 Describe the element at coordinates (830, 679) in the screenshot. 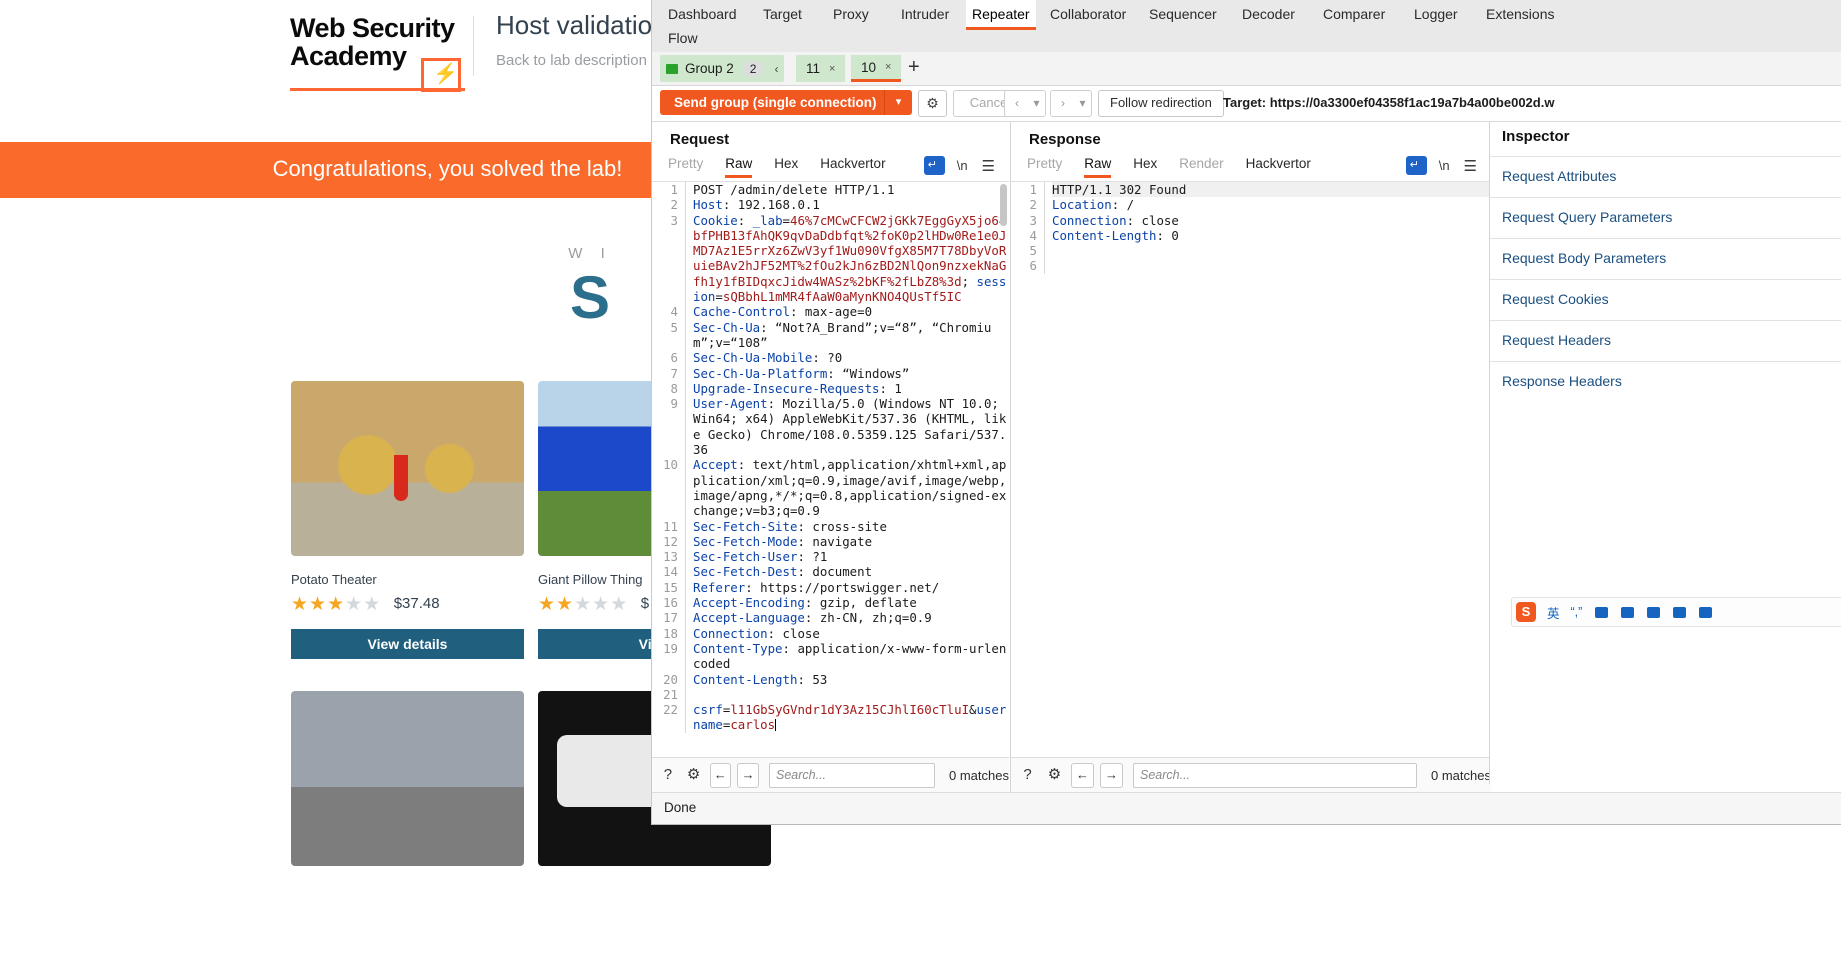

I see `code-line: 20 Content-Length: 53` at that location.